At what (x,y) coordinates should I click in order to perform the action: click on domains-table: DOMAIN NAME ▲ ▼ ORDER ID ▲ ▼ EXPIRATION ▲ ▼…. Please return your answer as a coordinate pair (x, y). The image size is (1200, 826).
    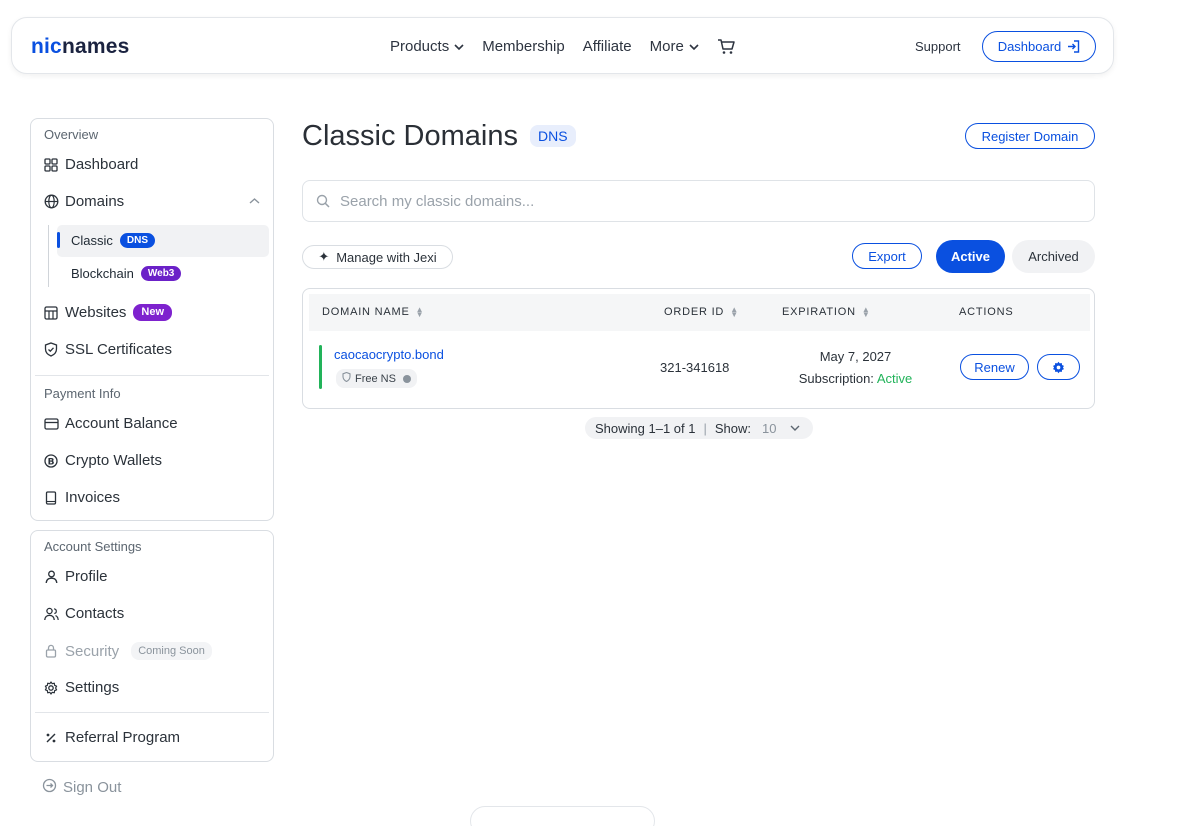
    Looking at the image, I should click on (698, 348).